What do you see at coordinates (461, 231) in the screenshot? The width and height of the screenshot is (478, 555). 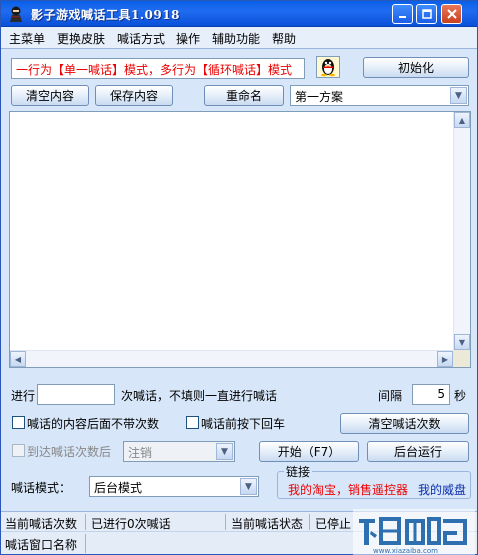 I see `vertical-scrollbar: ▲ ▼` at bounding box center [461, 231].